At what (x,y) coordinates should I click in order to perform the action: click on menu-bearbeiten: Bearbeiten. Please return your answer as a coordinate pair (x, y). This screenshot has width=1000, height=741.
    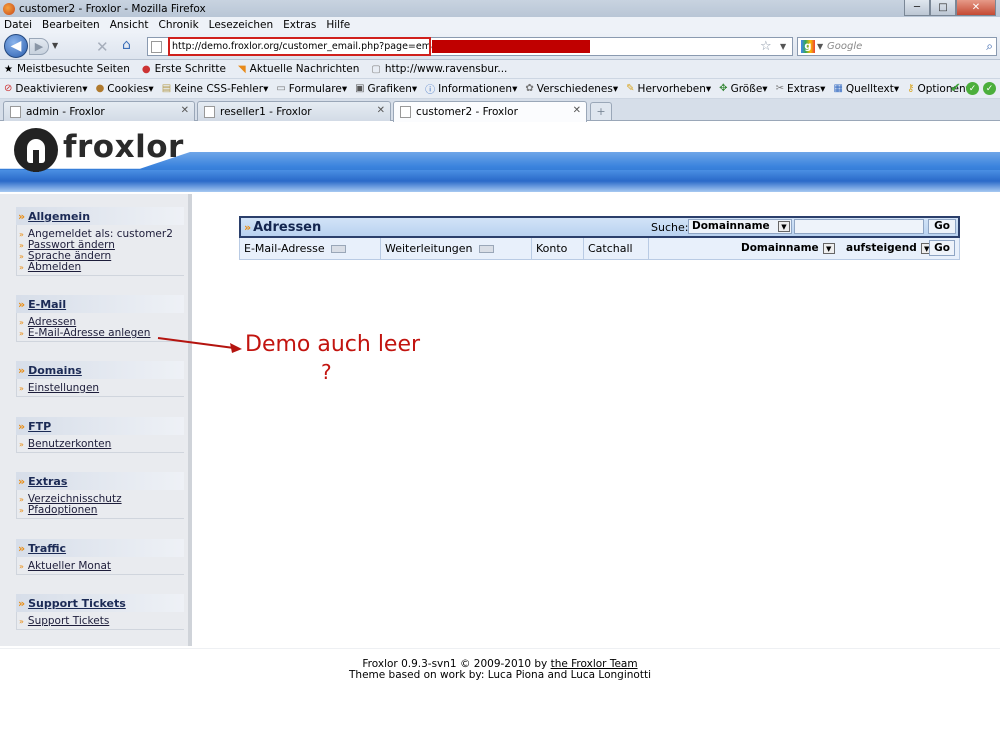
    Looking at the image, I should click on (71, 25).